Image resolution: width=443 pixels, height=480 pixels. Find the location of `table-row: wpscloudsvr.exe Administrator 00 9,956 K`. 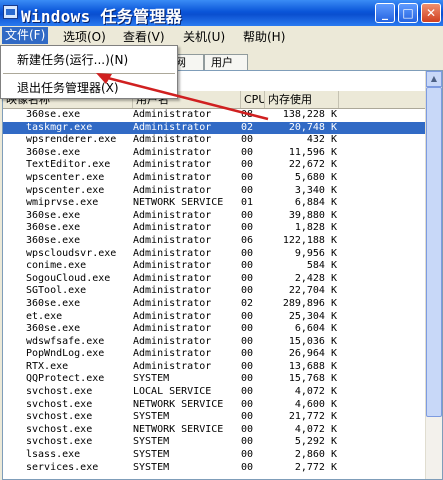

table-row: wpscloudsvr.exe Administrator 00 9,956 K is located at coordinates (215, 254).